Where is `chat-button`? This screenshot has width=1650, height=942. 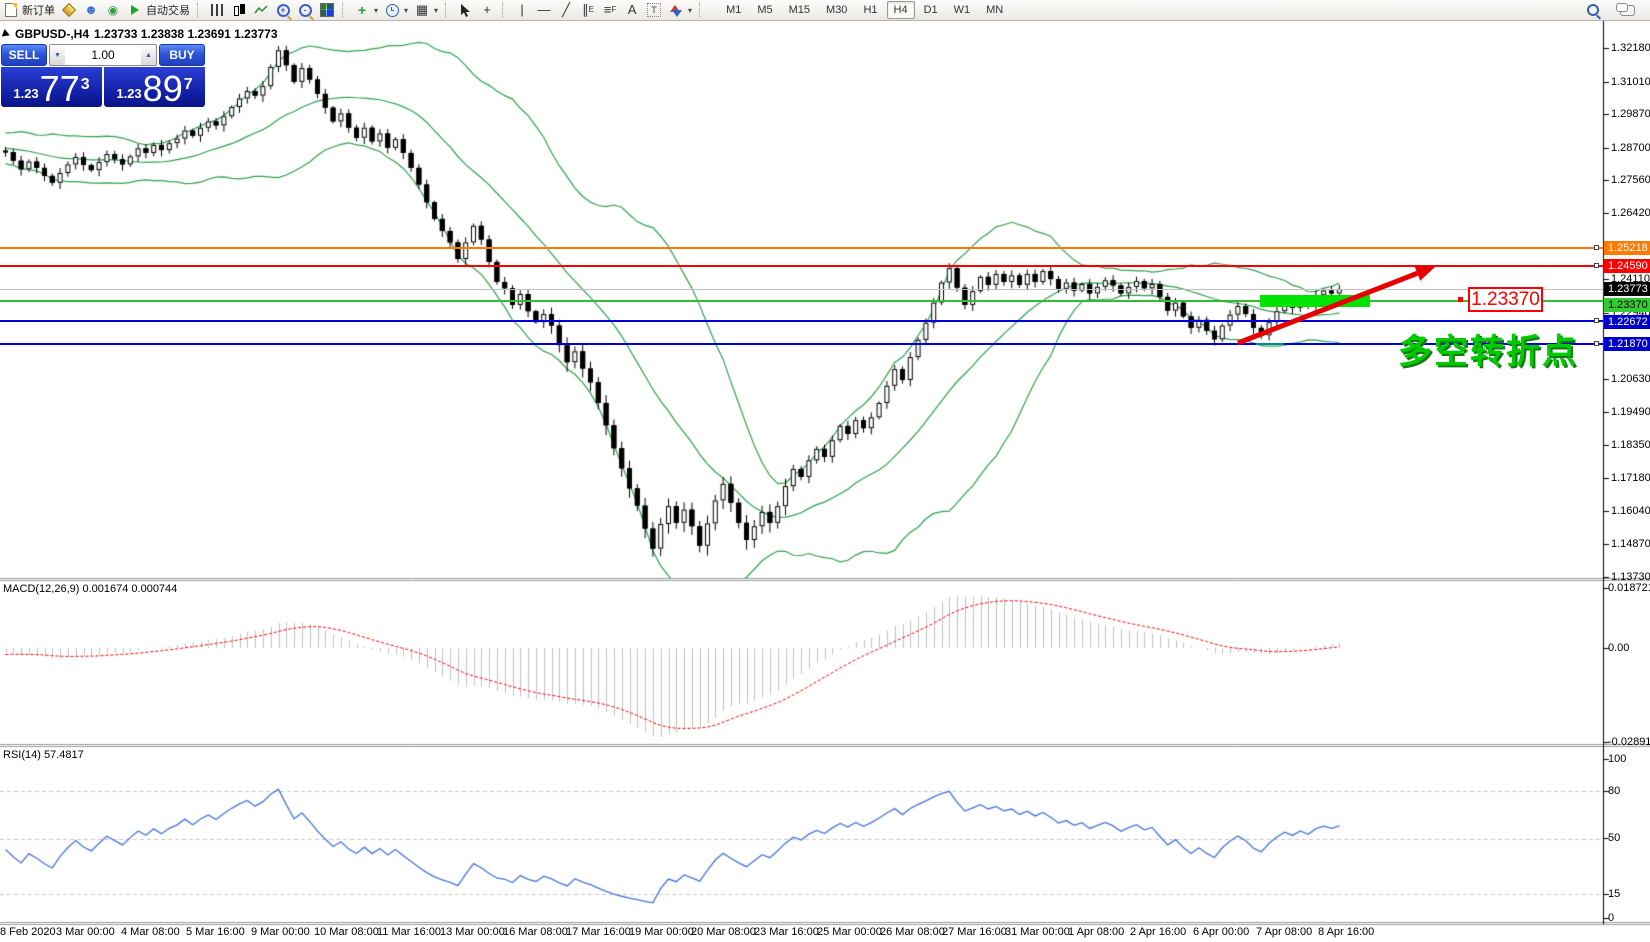 chat-button is located at coordinates (1626, 10).